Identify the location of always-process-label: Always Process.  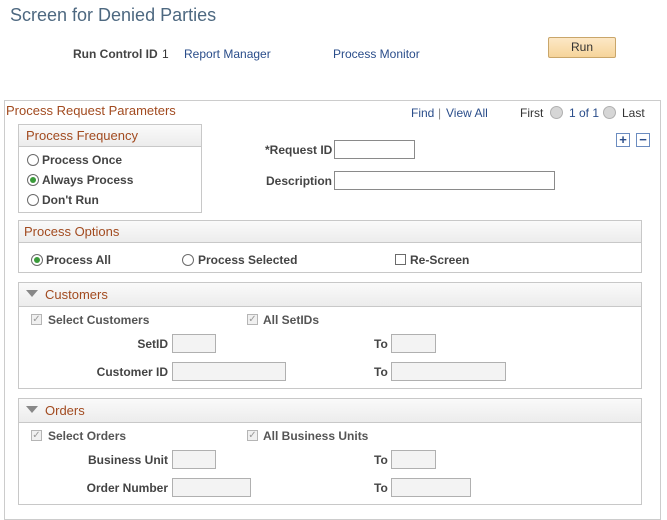
(88, 180).